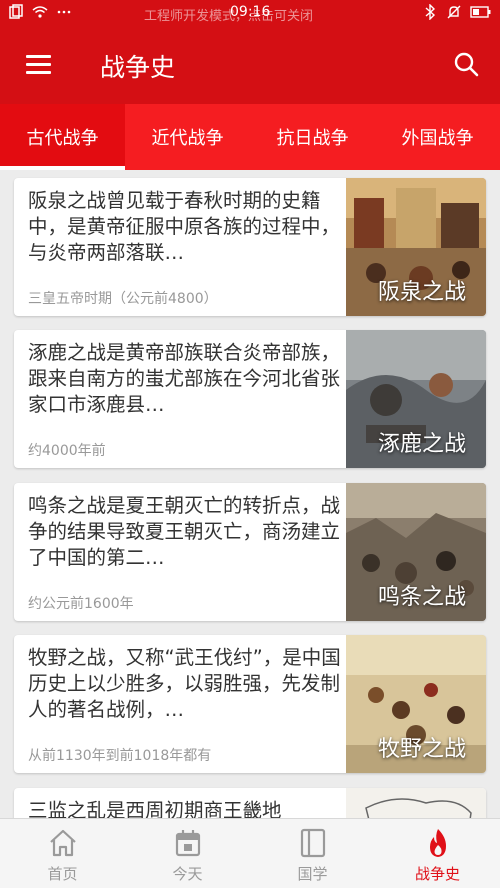 The width and height of the screenshot is (500, 888). Describe the element at coordinates (480, 12) in the screenshot. I see `battery-icon` at that location.